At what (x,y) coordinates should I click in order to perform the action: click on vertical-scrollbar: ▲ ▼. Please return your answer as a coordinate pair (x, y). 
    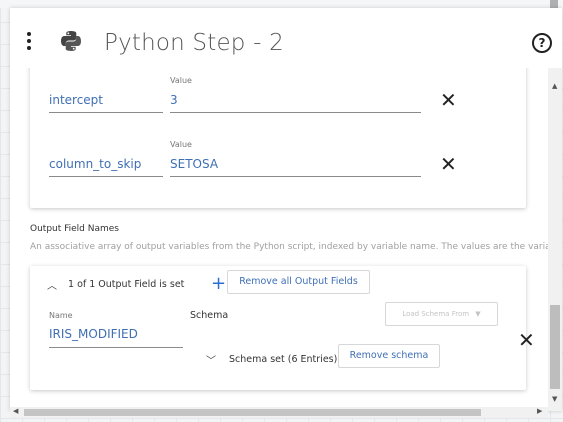
    Looking at the image, I should click on (555, 239).